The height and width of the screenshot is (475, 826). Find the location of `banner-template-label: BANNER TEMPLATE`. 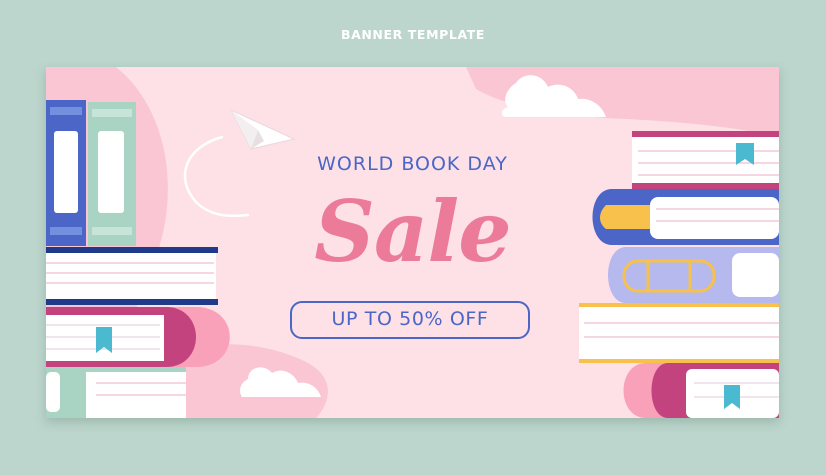

banner-template-label: BANNER TEMPLATE is located at coordinates (413, 34).